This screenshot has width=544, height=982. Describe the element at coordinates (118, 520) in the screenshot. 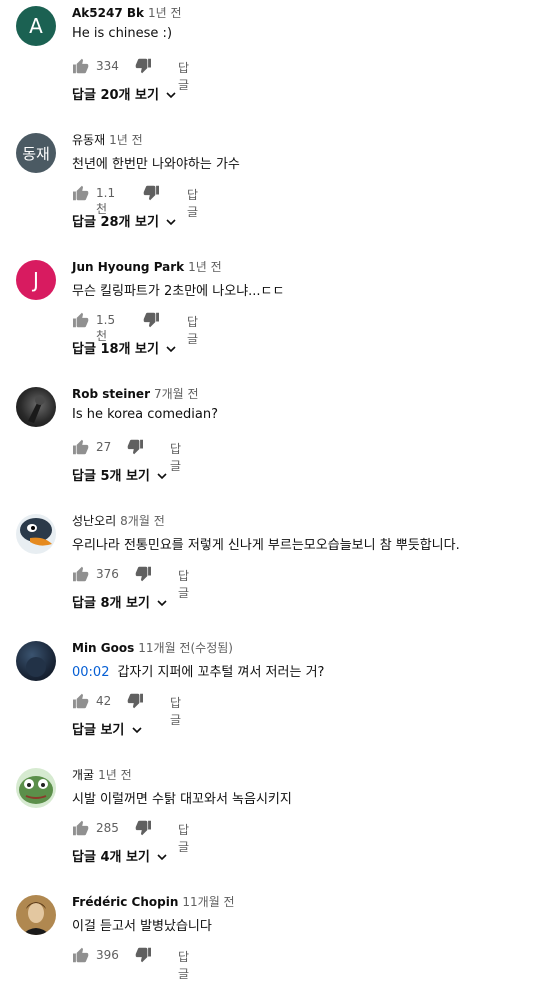

I see `comment-meta: 성난오리 8개월 전` at that location.